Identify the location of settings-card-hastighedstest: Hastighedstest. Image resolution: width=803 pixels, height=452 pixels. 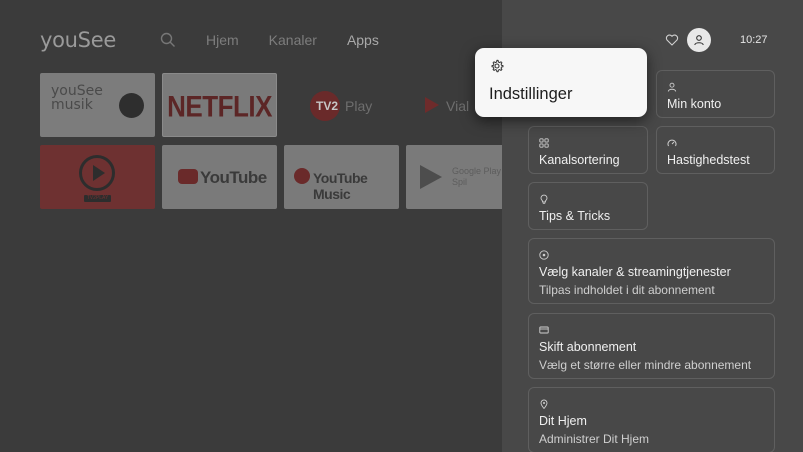
(715, 150).